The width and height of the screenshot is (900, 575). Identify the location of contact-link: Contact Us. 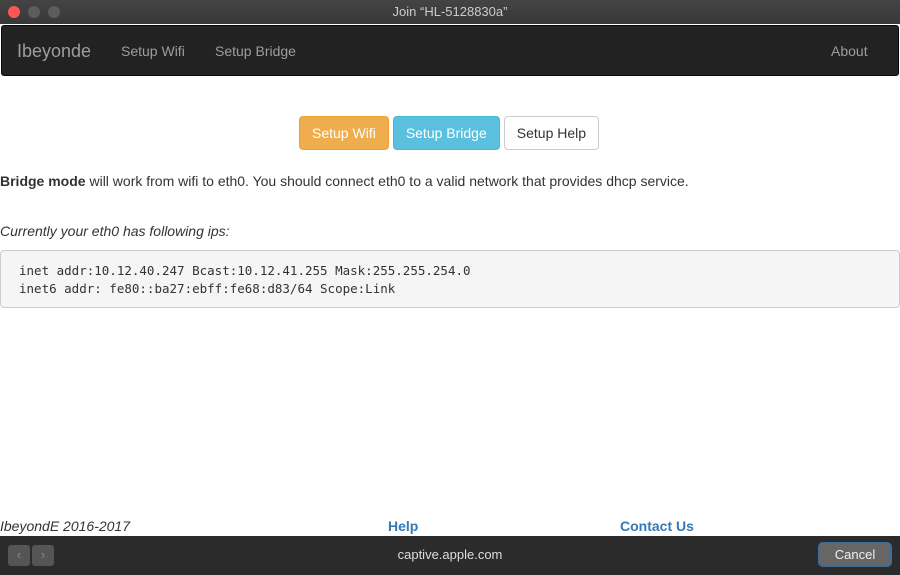
(657, 526).